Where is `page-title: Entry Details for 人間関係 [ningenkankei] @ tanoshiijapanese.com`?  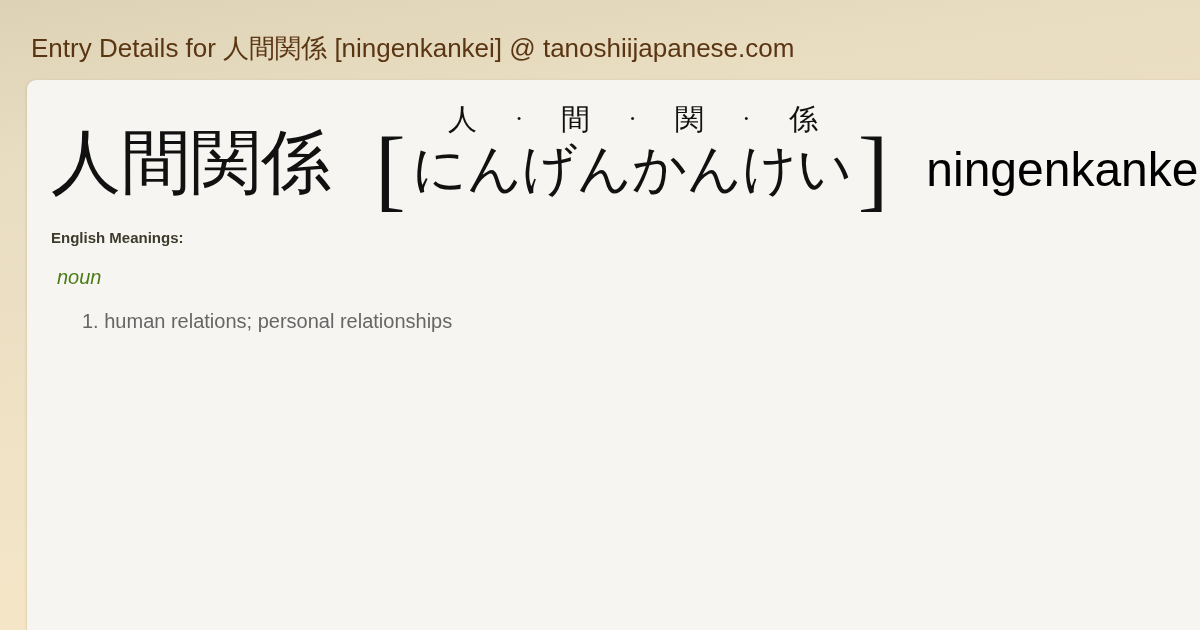
page-title: Entry Details for 人間関係 [ningenkankei] @ tanoshiijapanese.com is located at coordinates (413, 48).